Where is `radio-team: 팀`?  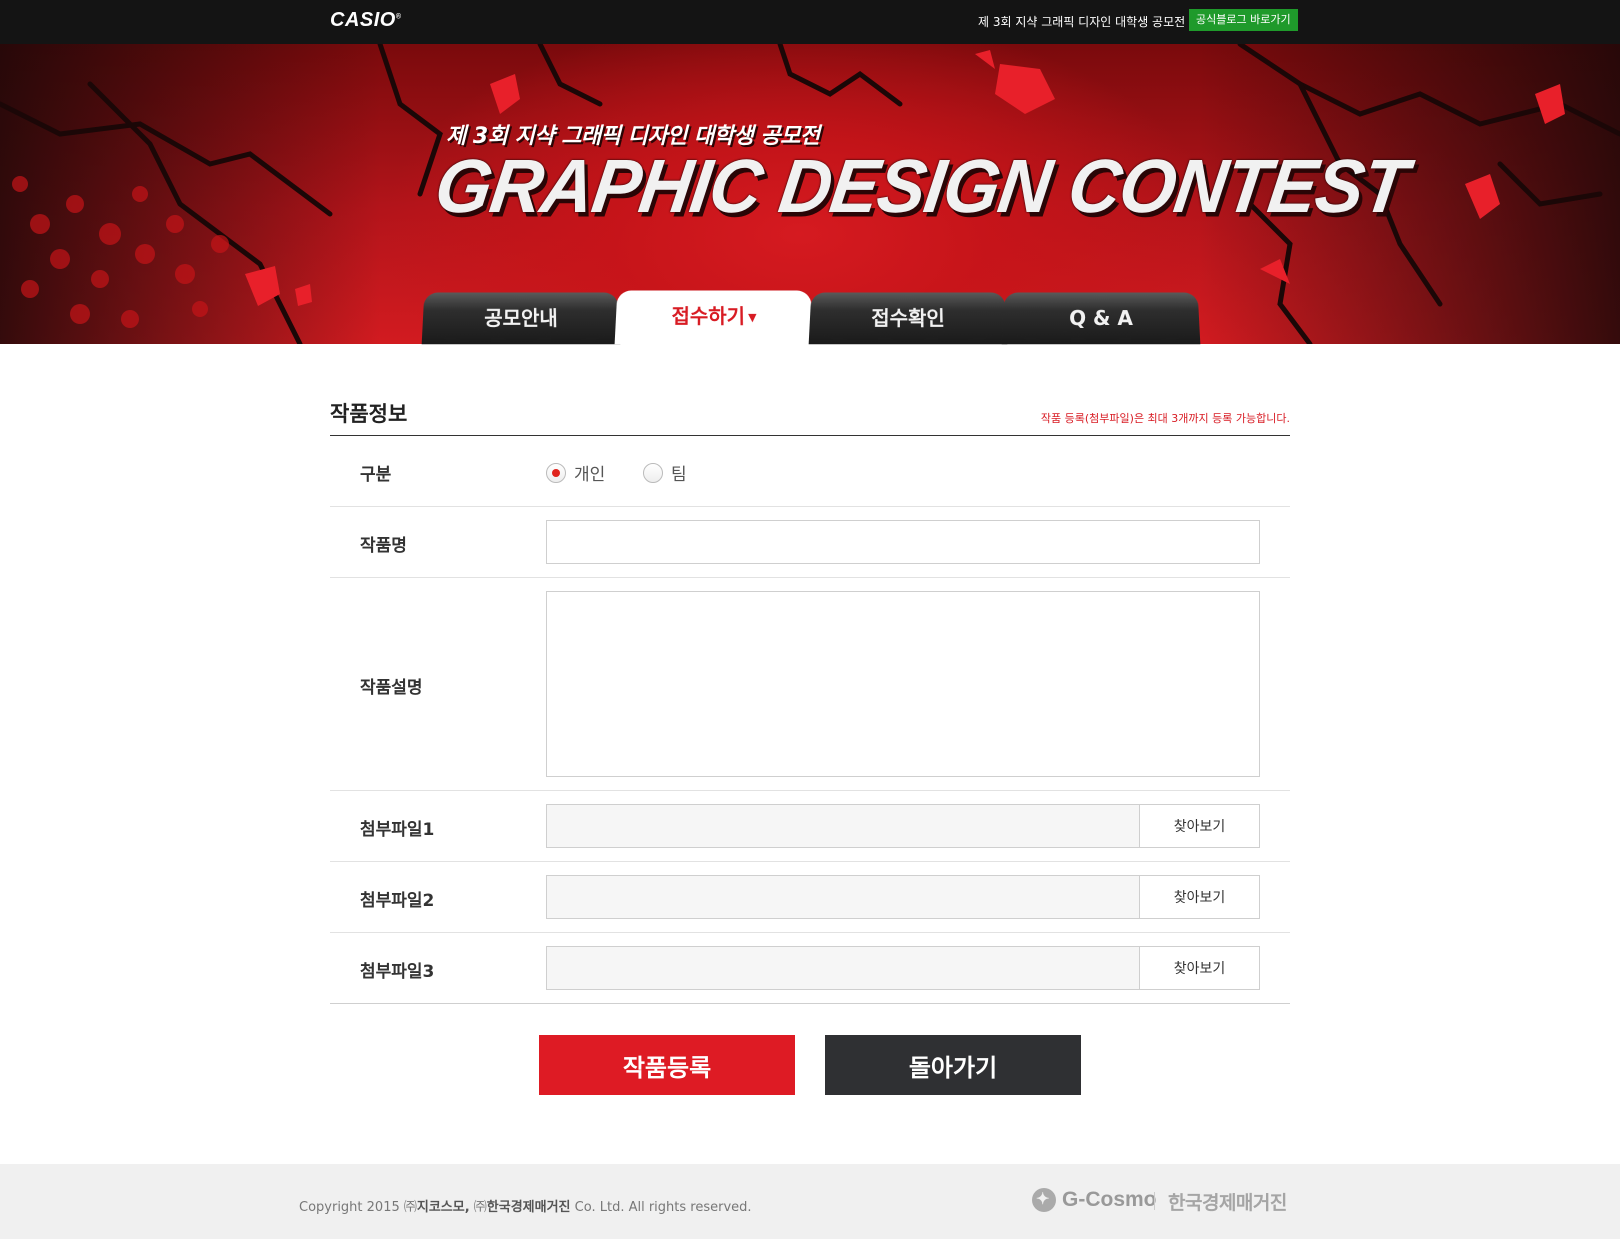
radio-team: 팀 is located at coordinates (665, 472).